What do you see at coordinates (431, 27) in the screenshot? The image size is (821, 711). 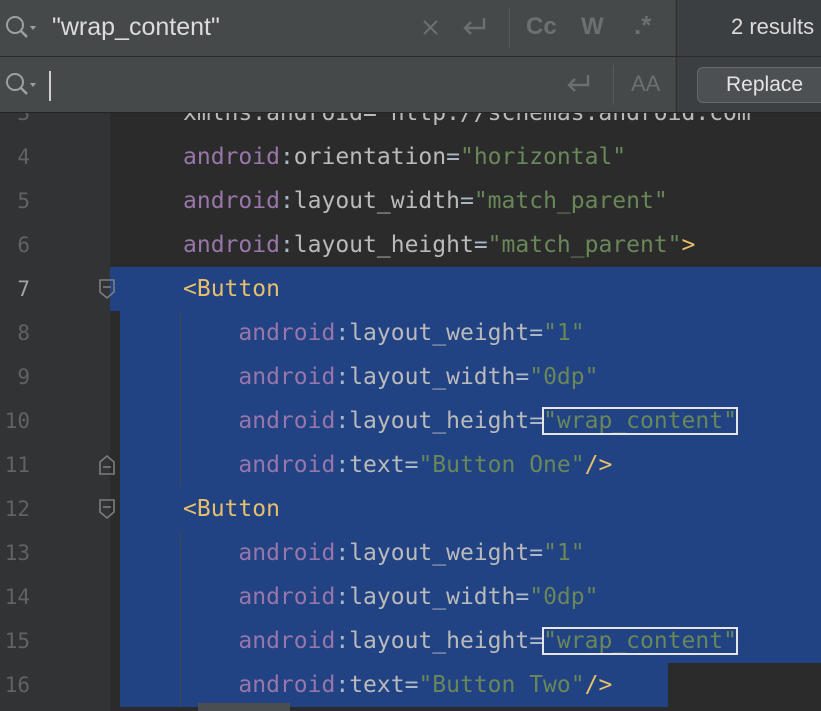 I see `clear-icon` at bounding box center [431, 27].